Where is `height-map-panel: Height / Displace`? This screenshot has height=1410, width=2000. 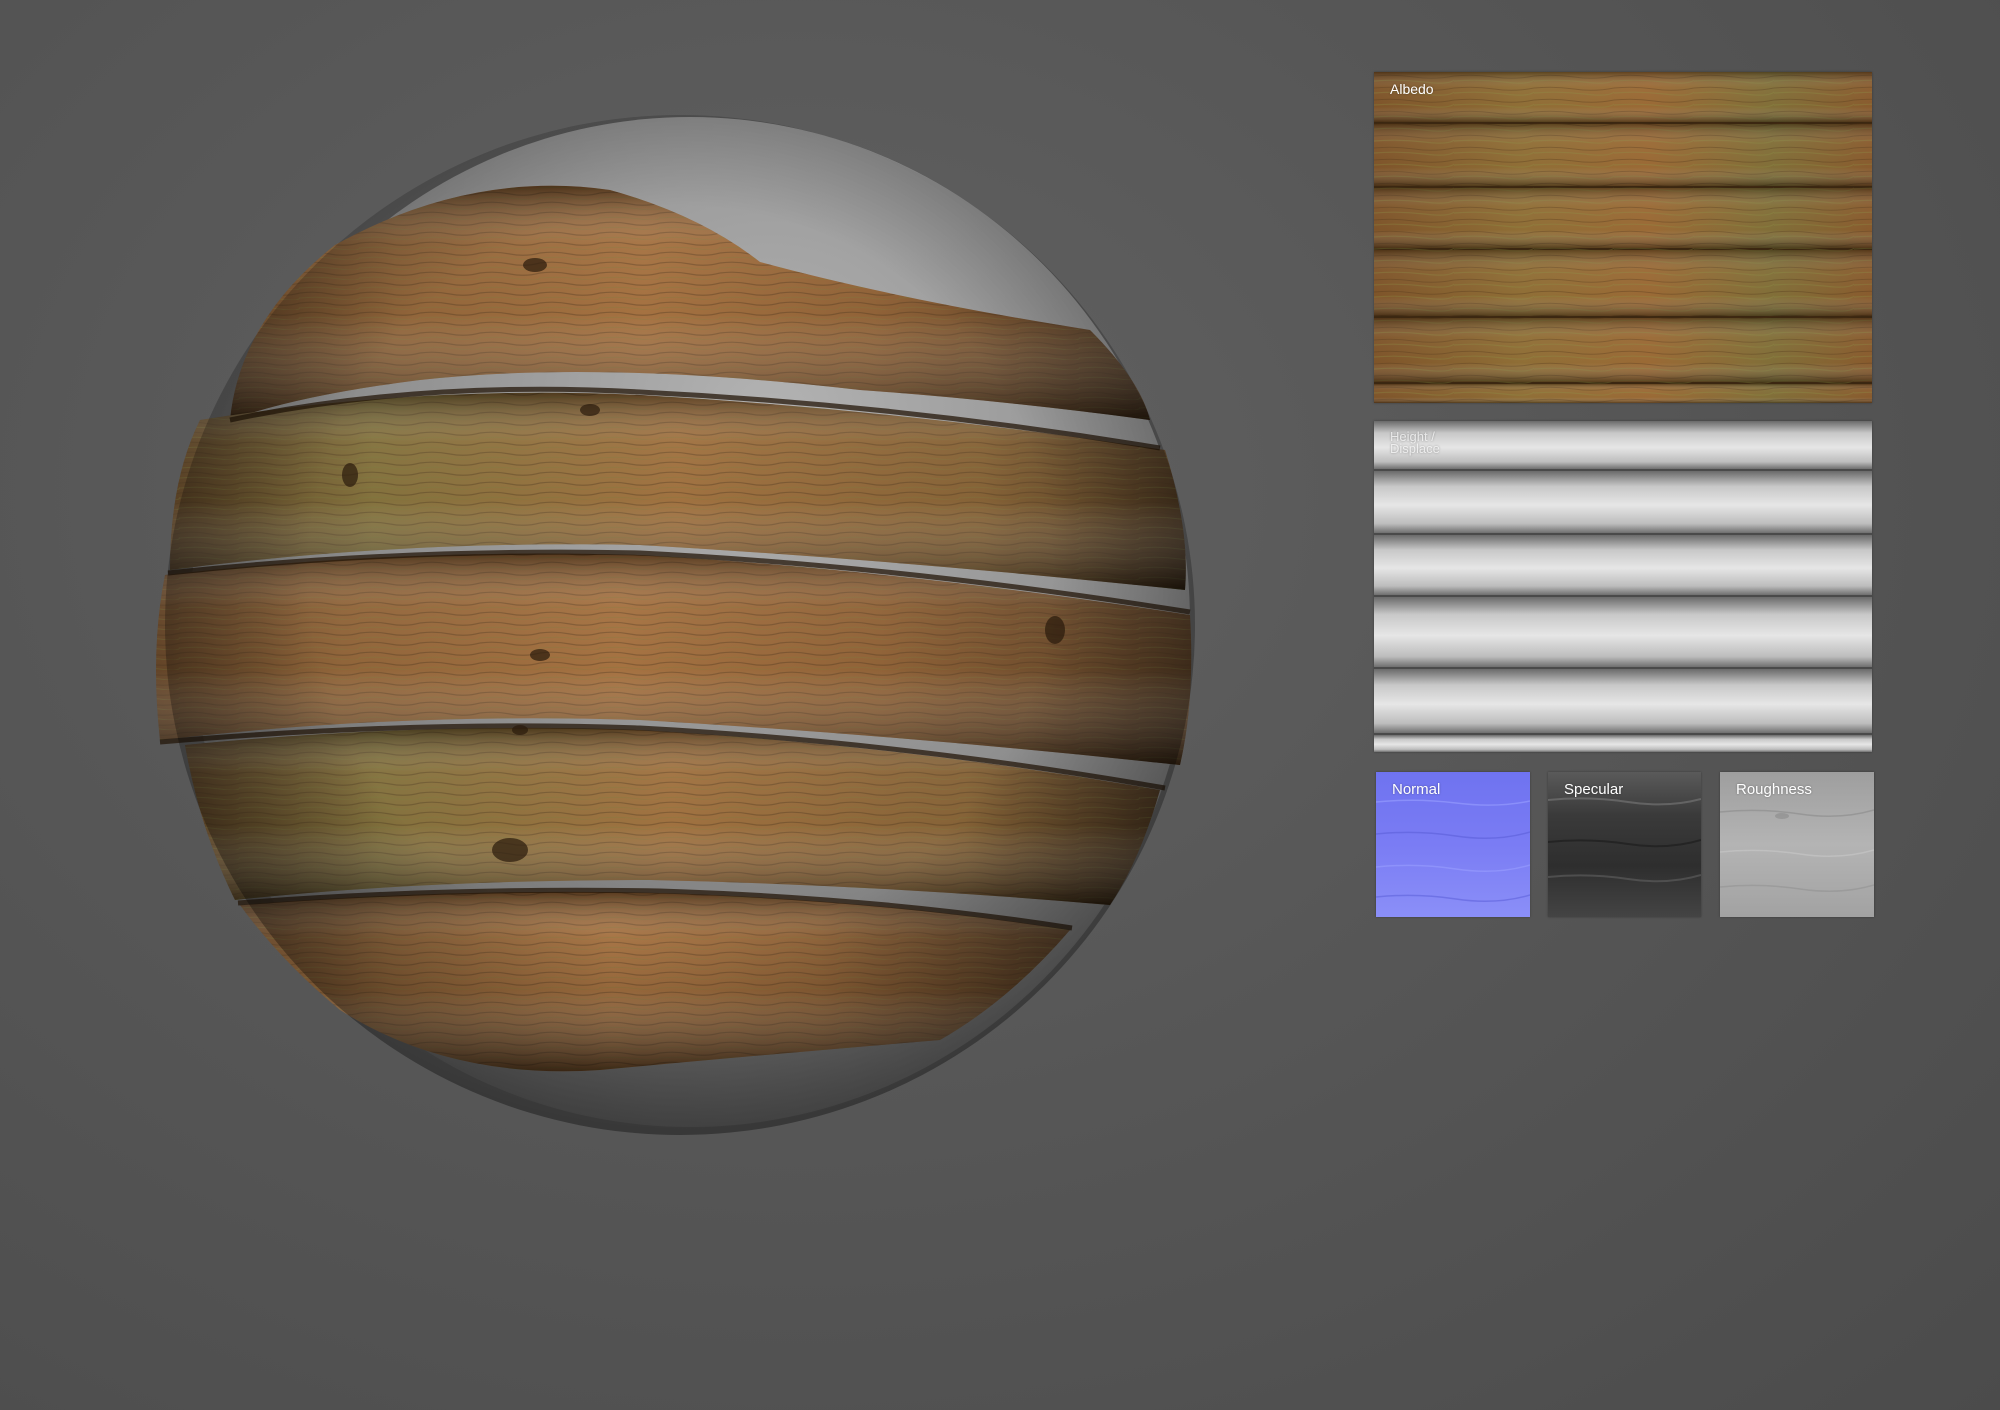
height-map-panel: Height / Displace is located at coordinates (1623, 586).